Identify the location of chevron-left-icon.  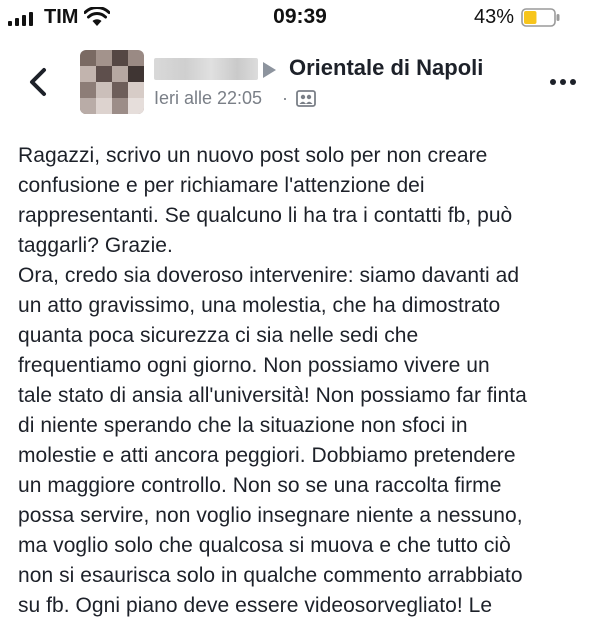
(38, 82).